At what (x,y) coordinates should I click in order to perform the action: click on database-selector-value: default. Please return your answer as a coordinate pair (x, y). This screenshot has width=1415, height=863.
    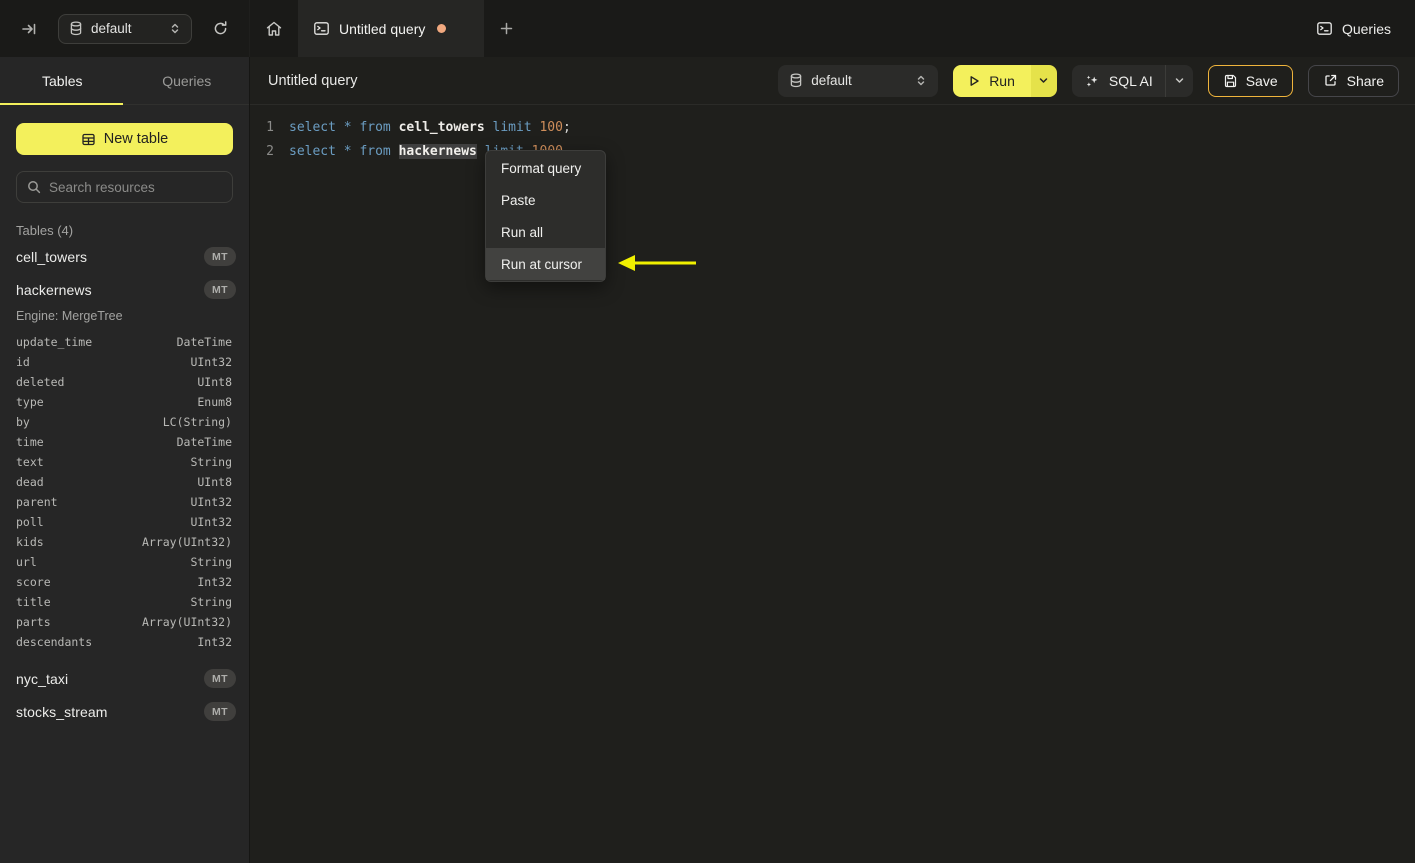
    Looking at the image, I should click on (111, 28).